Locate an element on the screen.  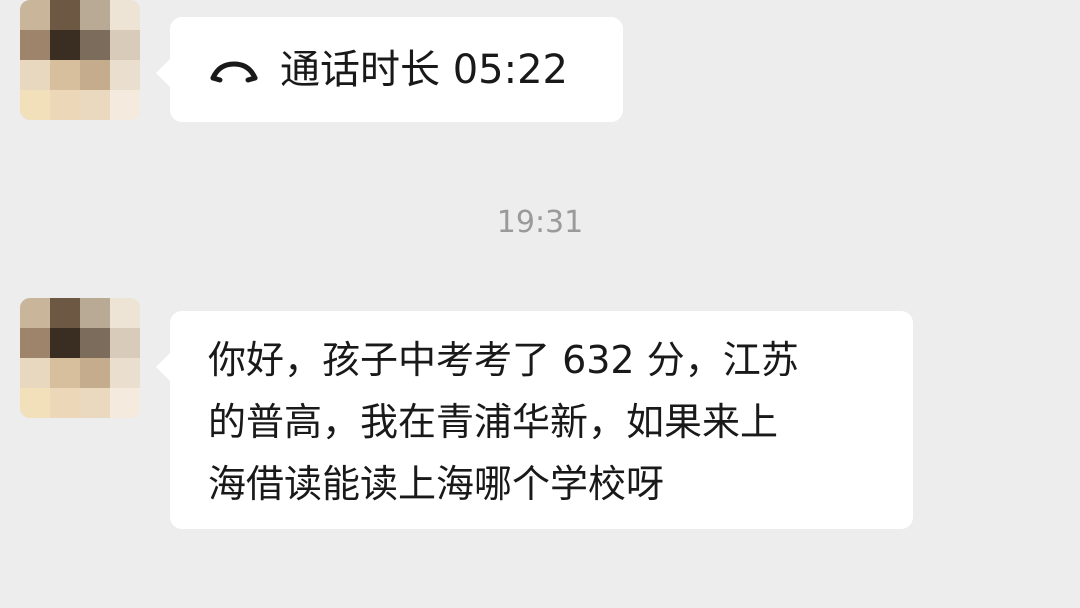
call-duration-text: 通话时长 05:22 is located at coordinates (424, 69).